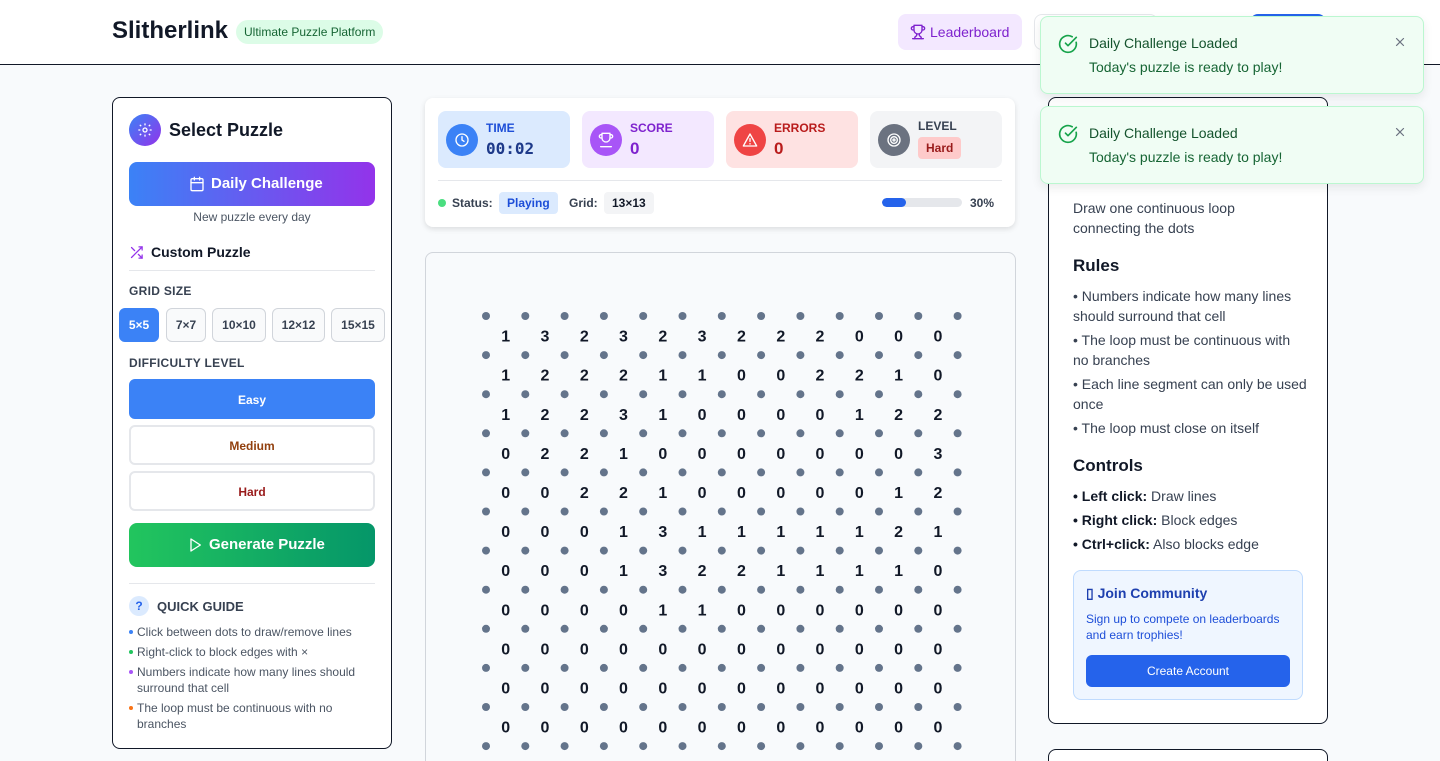 The image size is (1440, 761). I want to click on grid-size-12x12-button: 12×12, so click(298, 325).